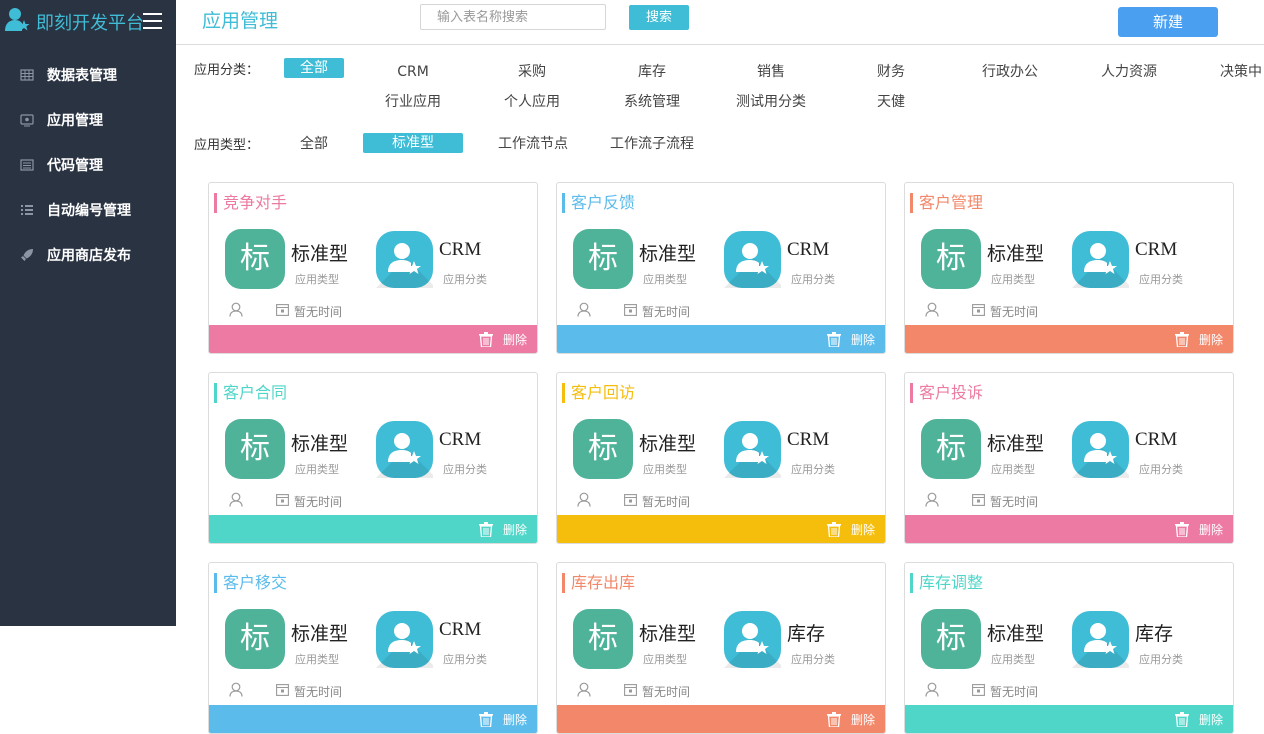  I want to click on app-card: 客户回访 标 标准型 应用类型 CRM 应用分类 暂无时间 删除, so click(721, 458).